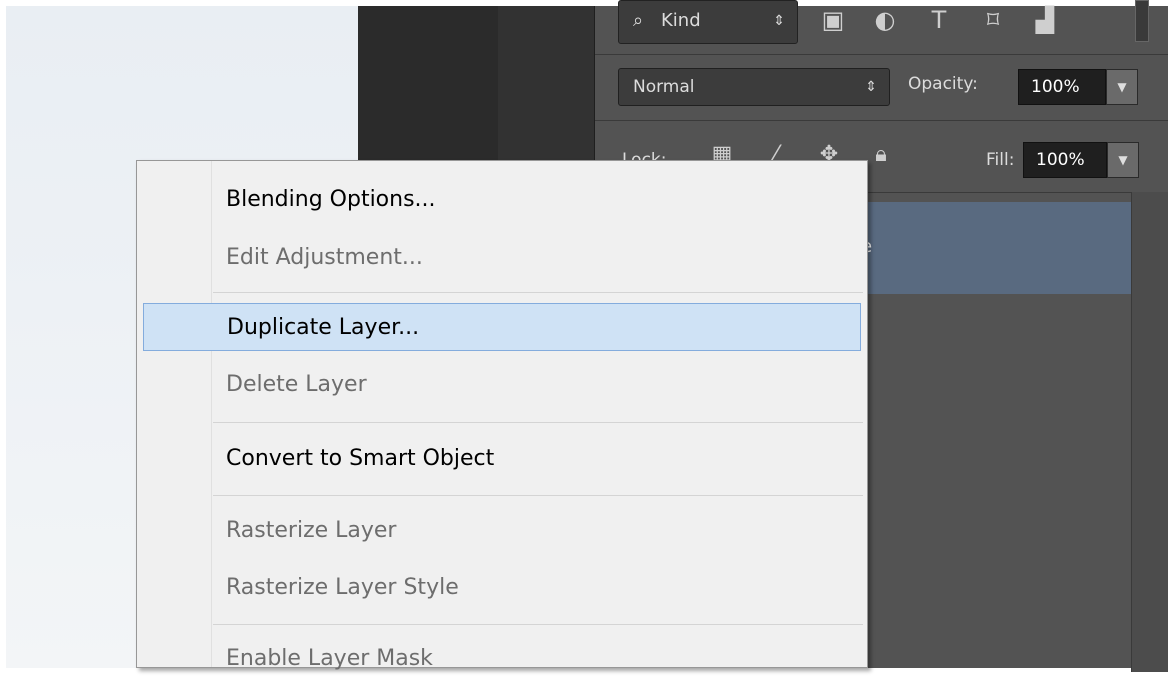  Describe the element at coordinates (664, 87) in the screenshot. I see `blend-mode-value: Normal` at that location.